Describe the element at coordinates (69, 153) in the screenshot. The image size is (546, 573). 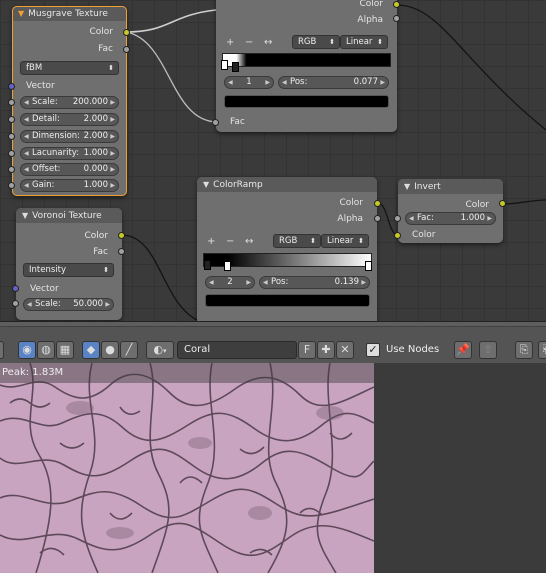
I see `musgrave-lacunarity-field: ◀ Lacunarity: 1.000 ▶` at that location.